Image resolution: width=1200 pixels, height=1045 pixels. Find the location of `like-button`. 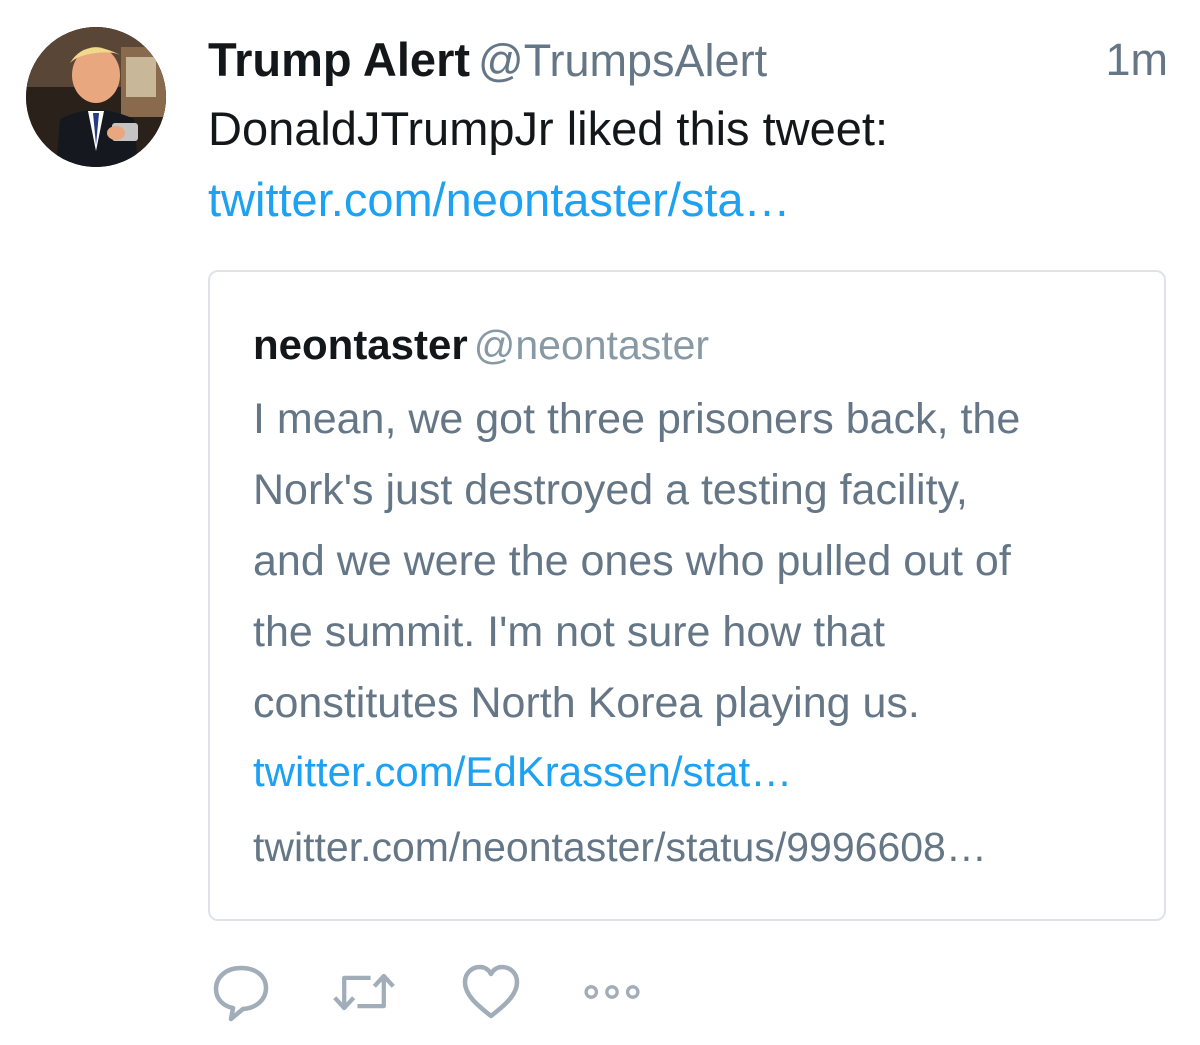

like-button is located at coordinates (491, 992).